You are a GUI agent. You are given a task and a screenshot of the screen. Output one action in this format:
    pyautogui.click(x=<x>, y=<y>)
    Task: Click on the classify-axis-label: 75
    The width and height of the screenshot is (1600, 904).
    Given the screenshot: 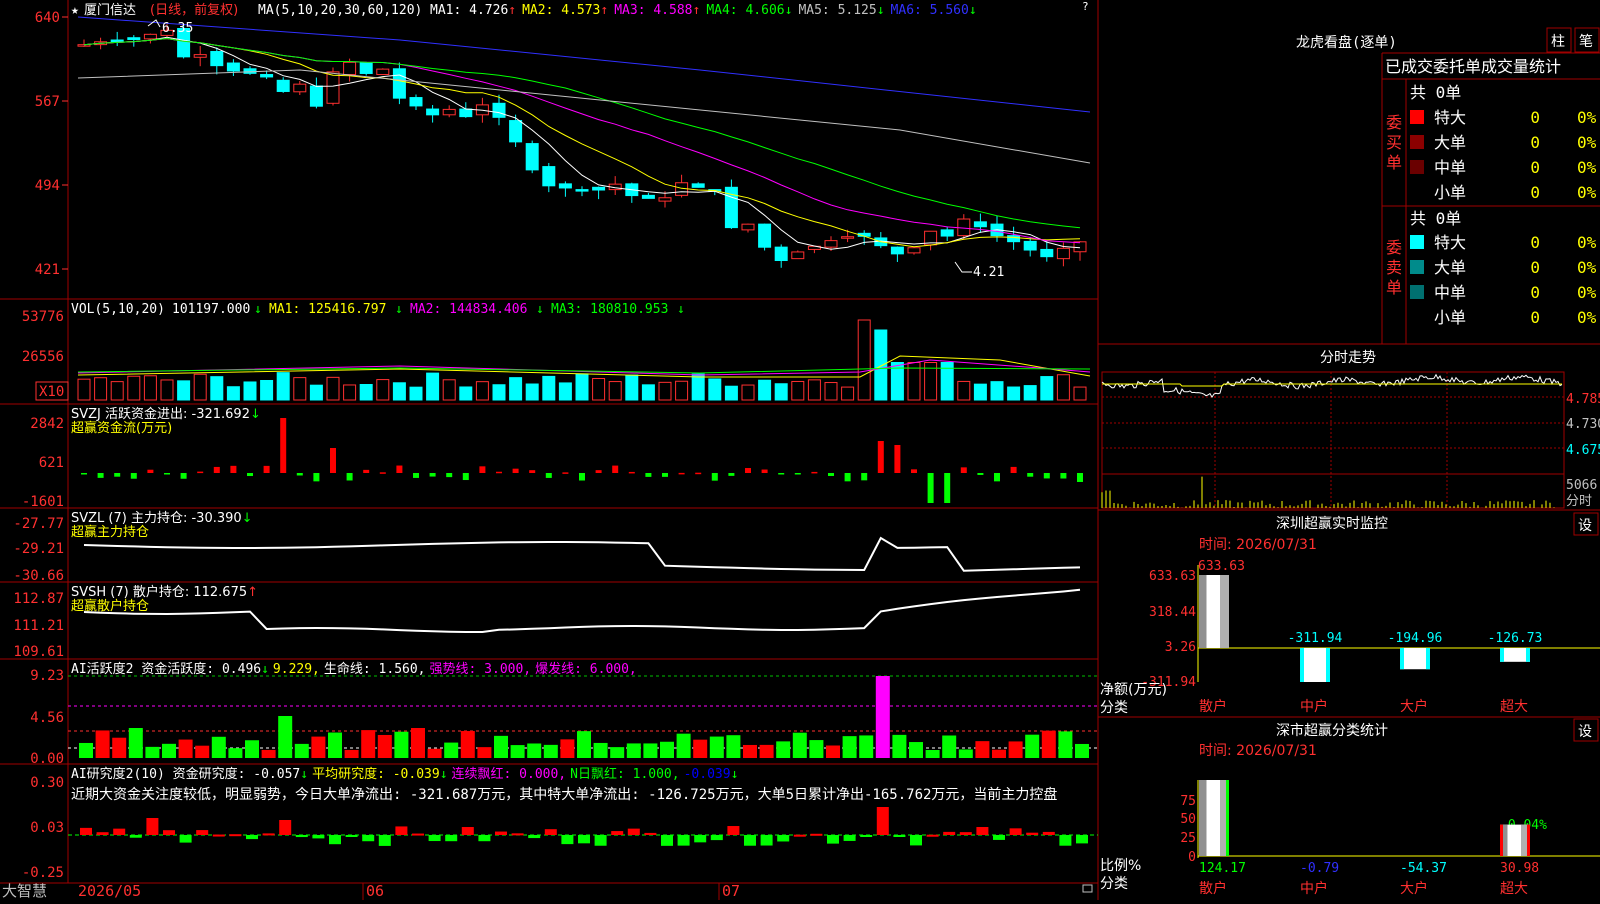 What is the action you would take?
    pyautogui.click(x=1188, y=801)
    